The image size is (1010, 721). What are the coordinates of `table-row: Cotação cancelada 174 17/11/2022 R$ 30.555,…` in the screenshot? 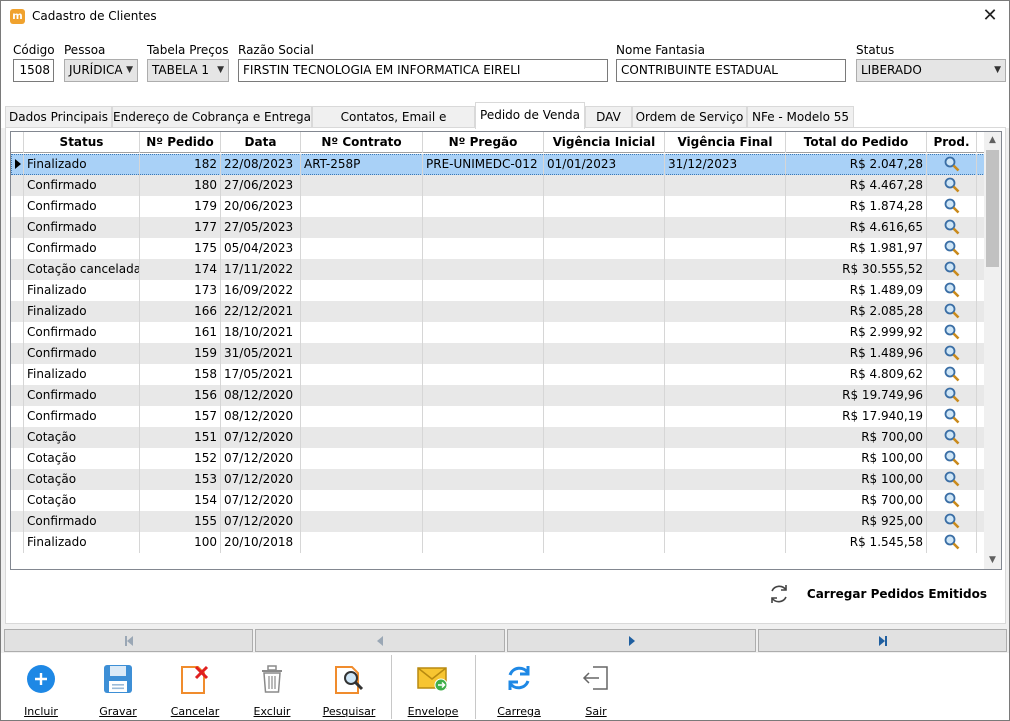 It's located at (498, 269).